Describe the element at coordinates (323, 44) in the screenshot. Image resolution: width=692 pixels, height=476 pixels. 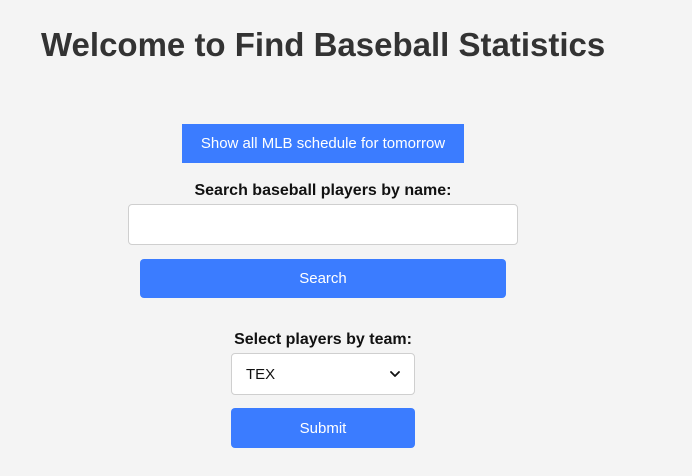
I see `page-title: Welcome to Find Baseball Statistics` at that location.